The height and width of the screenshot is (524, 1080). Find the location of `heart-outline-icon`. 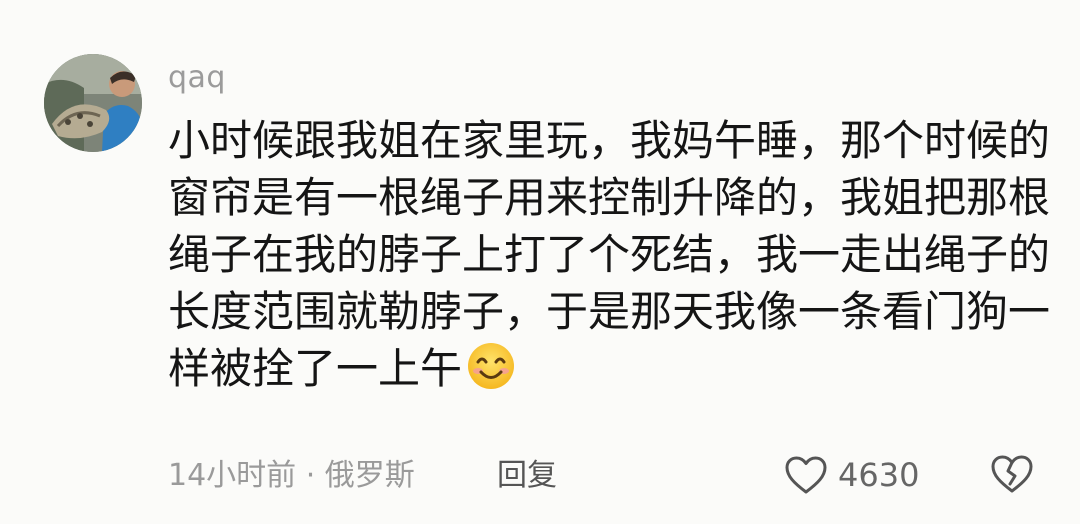

heart-outline-icon is located at coordinates (806, 475).